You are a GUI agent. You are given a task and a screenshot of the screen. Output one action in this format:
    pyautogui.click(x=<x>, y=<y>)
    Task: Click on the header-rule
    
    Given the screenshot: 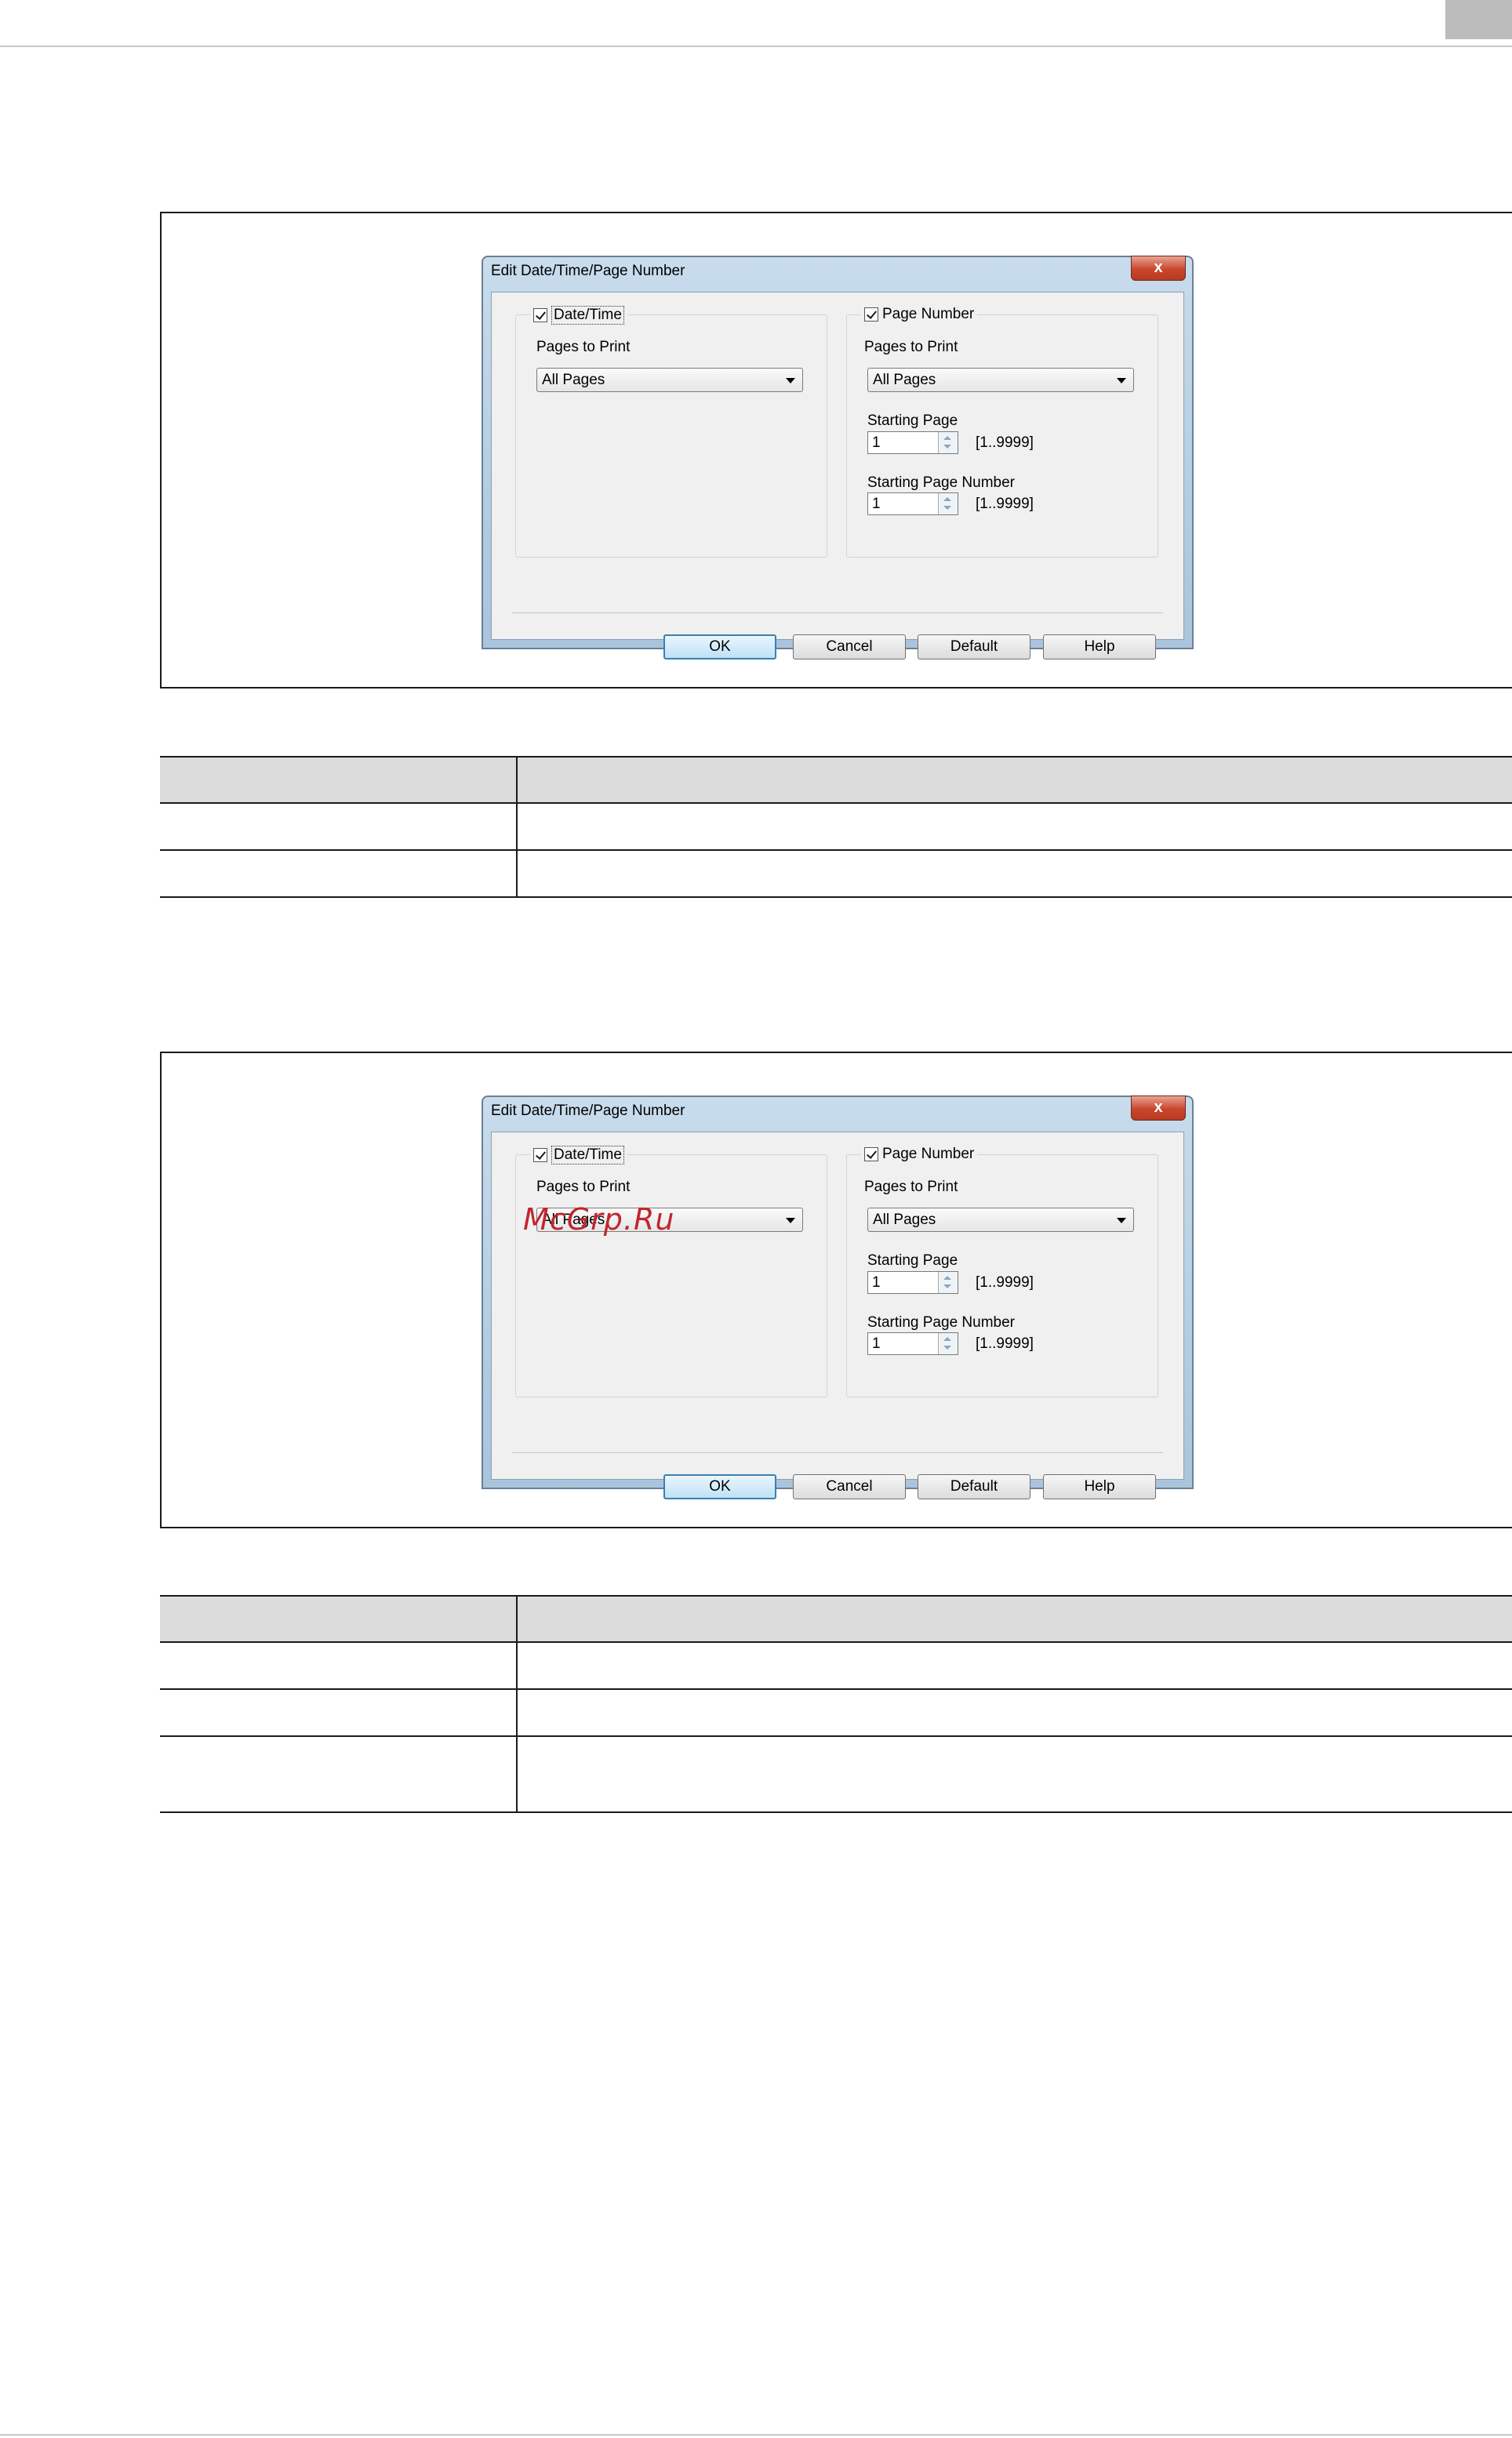 What is the action you would take?
    pyautogui.click(x=756, y=46)
    